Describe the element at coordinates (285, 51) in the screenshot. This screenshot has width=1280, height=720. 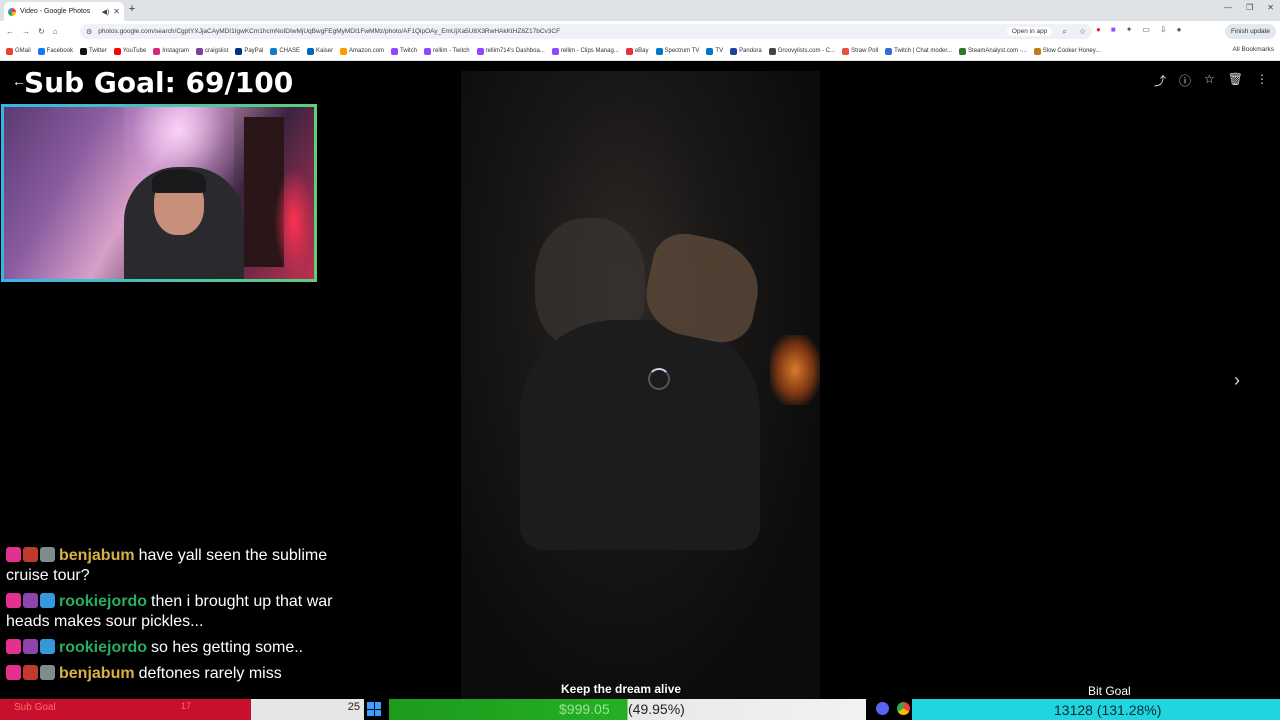
I see `bookmark-item: CHASE` at that location.